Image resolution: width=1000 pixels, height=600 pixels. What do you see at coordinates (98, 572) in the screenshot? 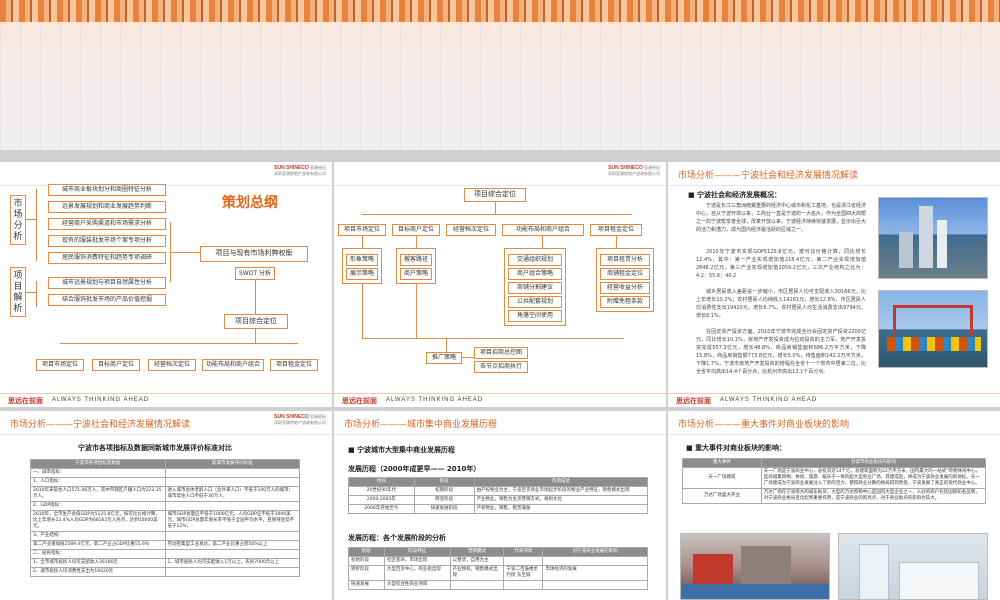
I see `table-cell: 2、城市居民人均消费性支出为19420元` at bounding box center [98, 572].